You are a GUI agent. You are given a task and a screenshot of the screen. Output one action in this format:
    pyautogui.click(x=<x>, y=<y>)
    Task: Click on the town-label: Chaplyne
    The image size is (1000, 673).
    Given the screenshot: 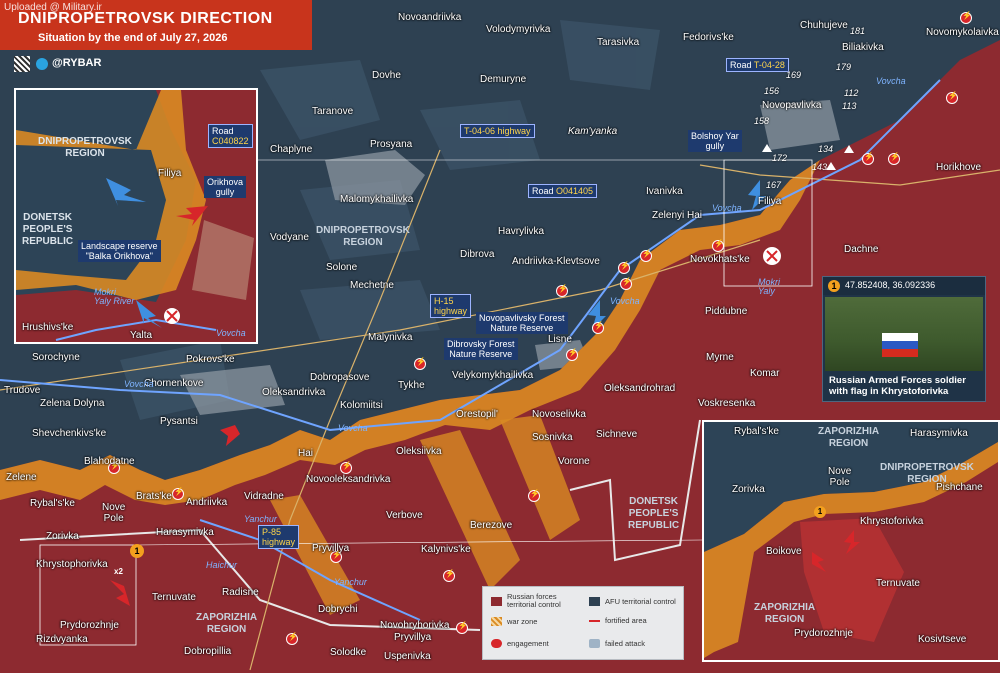 What is the action you would take?
    pyautogui.click(x=291, y=149)
    